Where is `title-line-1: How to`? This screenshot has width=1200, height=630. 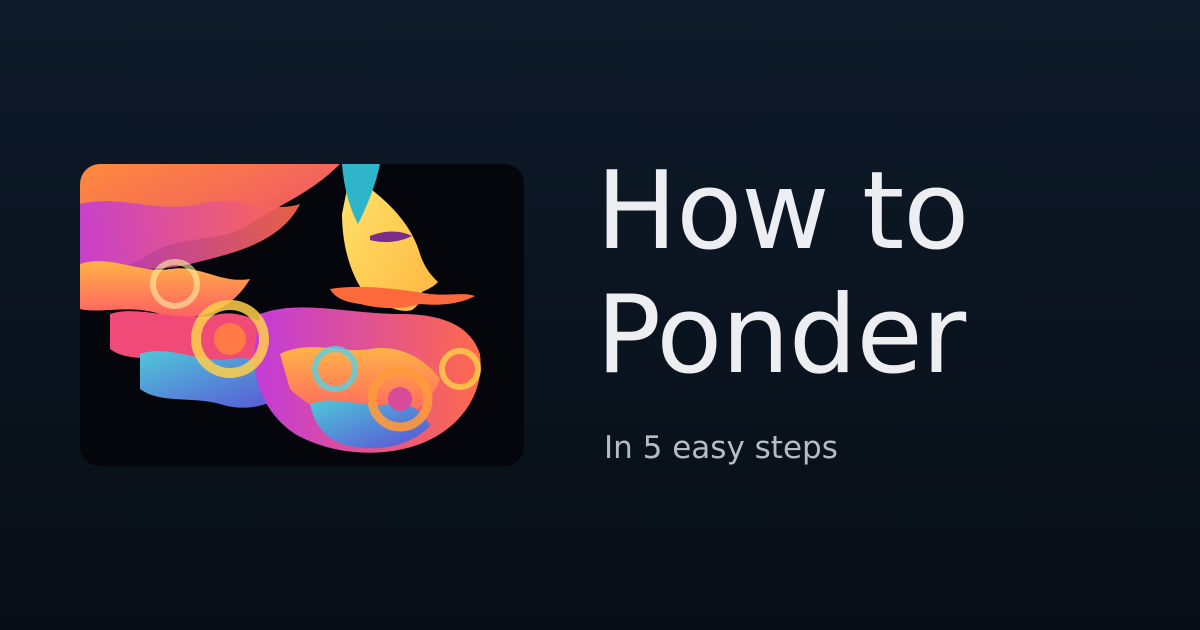
title-line-1: How to is located at coordinates (782, 211).